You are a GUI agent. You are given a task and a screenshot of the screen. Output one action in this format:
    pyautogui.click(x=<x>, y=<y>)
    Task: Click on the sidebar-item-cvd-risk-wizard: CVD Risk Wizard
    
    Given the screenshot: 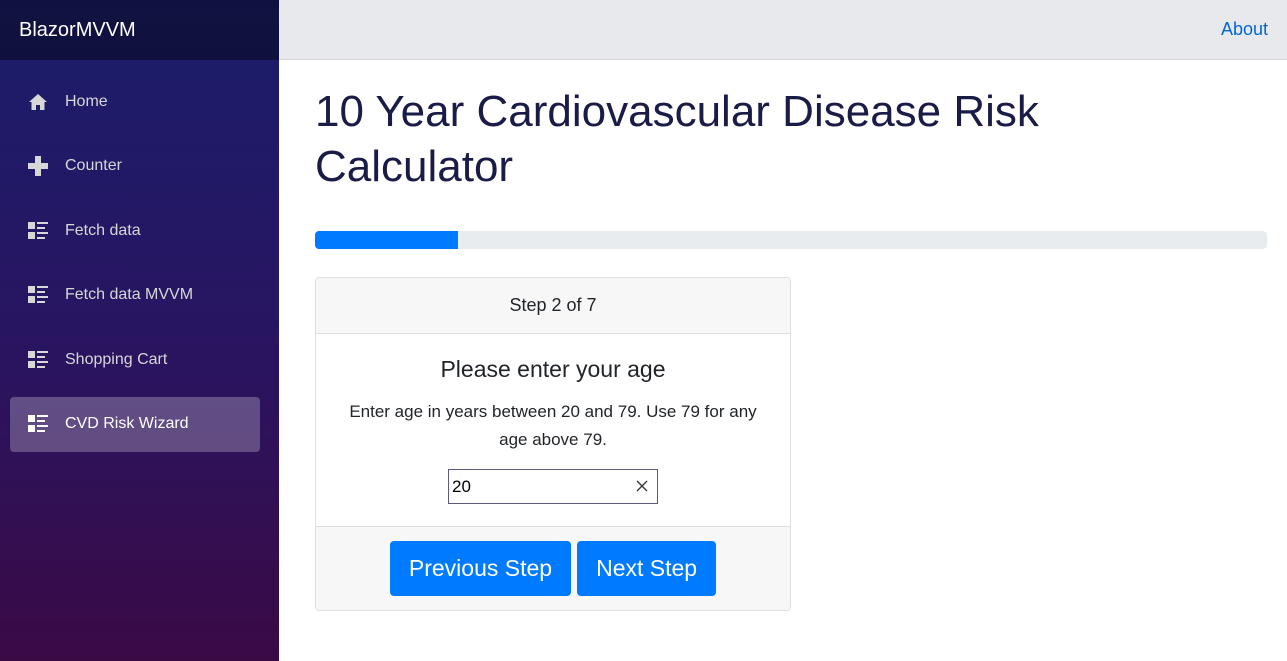 What is the action you would take?
    pyautogui.click(x=135, y=424)
    